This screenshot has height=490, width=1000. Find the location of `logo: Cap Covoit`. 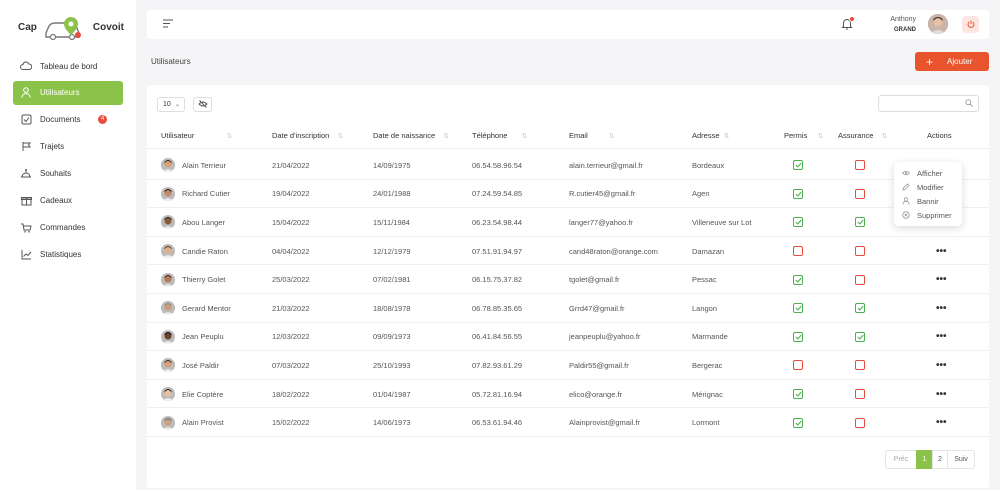

logo: Cap Covoit is located at coordinates (73, 27).